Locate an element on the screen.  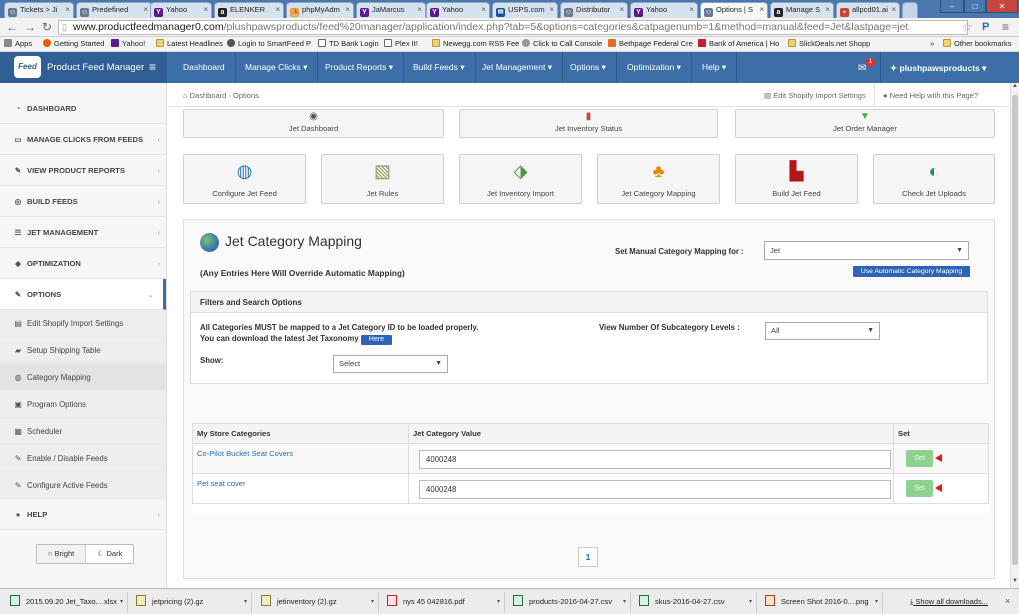
sidebar-item-product-reports: ✎ VIEW PRODUCT REPORTS ‹ is located at coordinates (83, 170).